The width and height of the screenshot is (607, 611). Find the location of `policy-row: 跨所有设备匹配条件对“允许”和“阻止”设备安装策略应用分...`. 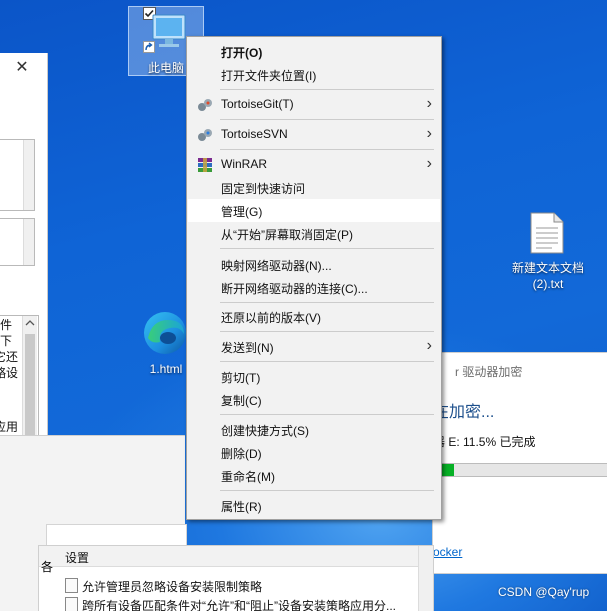

policy-row: 跨所有设备匹配条件对“允许”和“阻止”设备安装策略应用分... is located at coordinates (240, 604).